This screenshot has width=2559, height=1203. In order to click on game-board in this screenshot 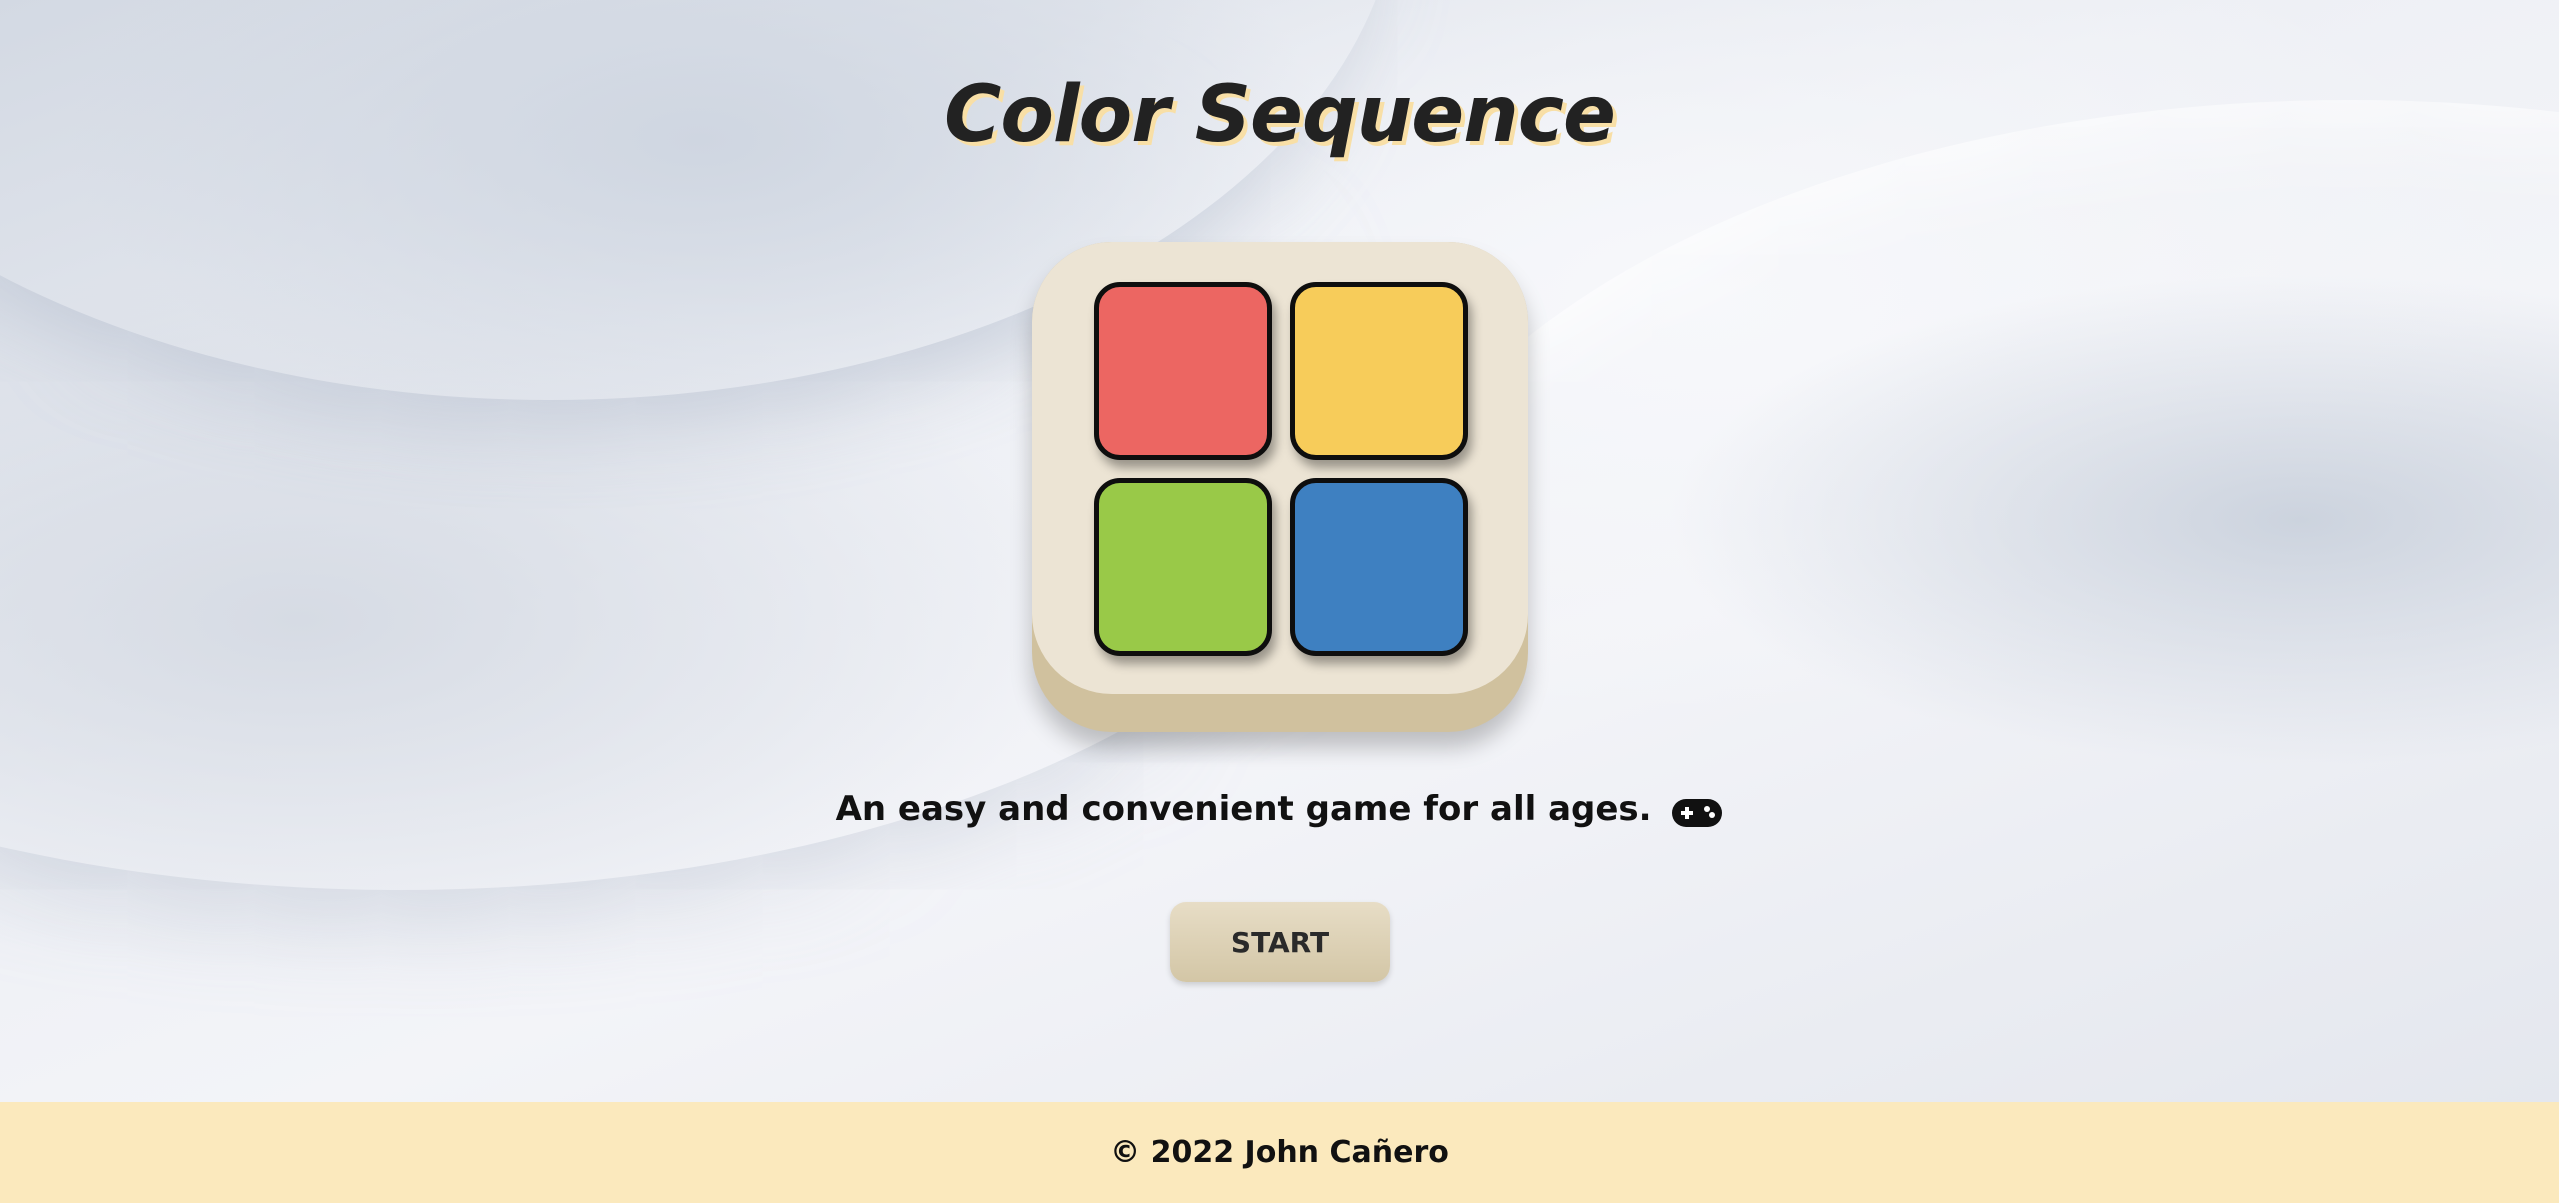, I will do `click(1280, 487)`.